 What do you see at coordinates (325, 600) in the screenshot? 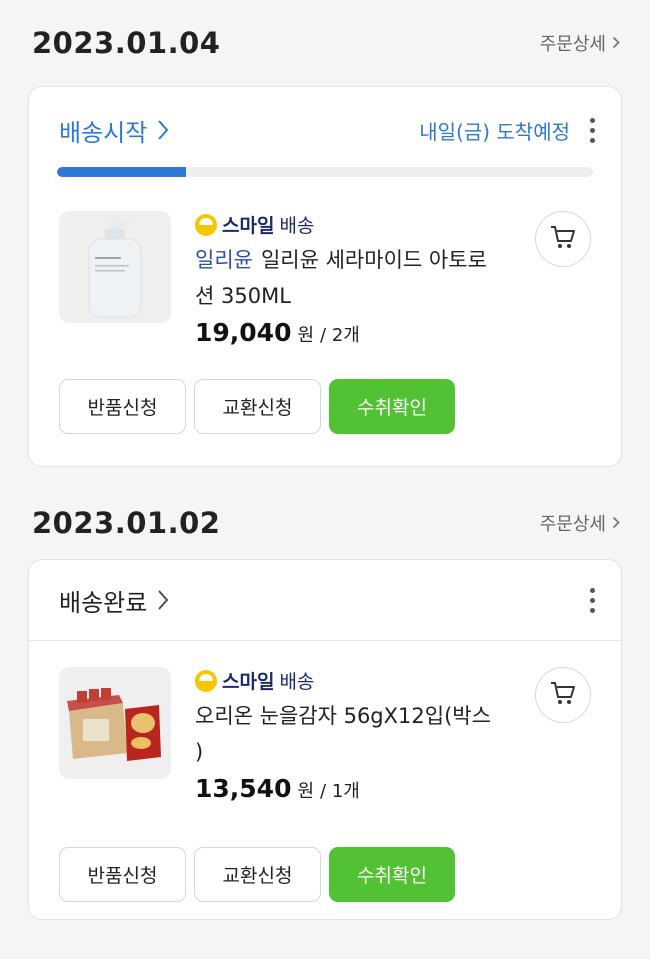
I see `card-header: 배송완료` at bounding box center [325, 600].